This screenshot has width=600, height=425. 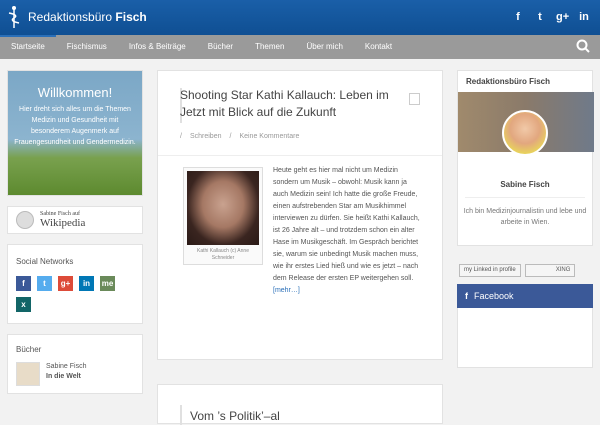 What do you see at coordinates (107, 283) in the screenshot?
I see `about-me-icon: me` at bounding box center [107, 283].